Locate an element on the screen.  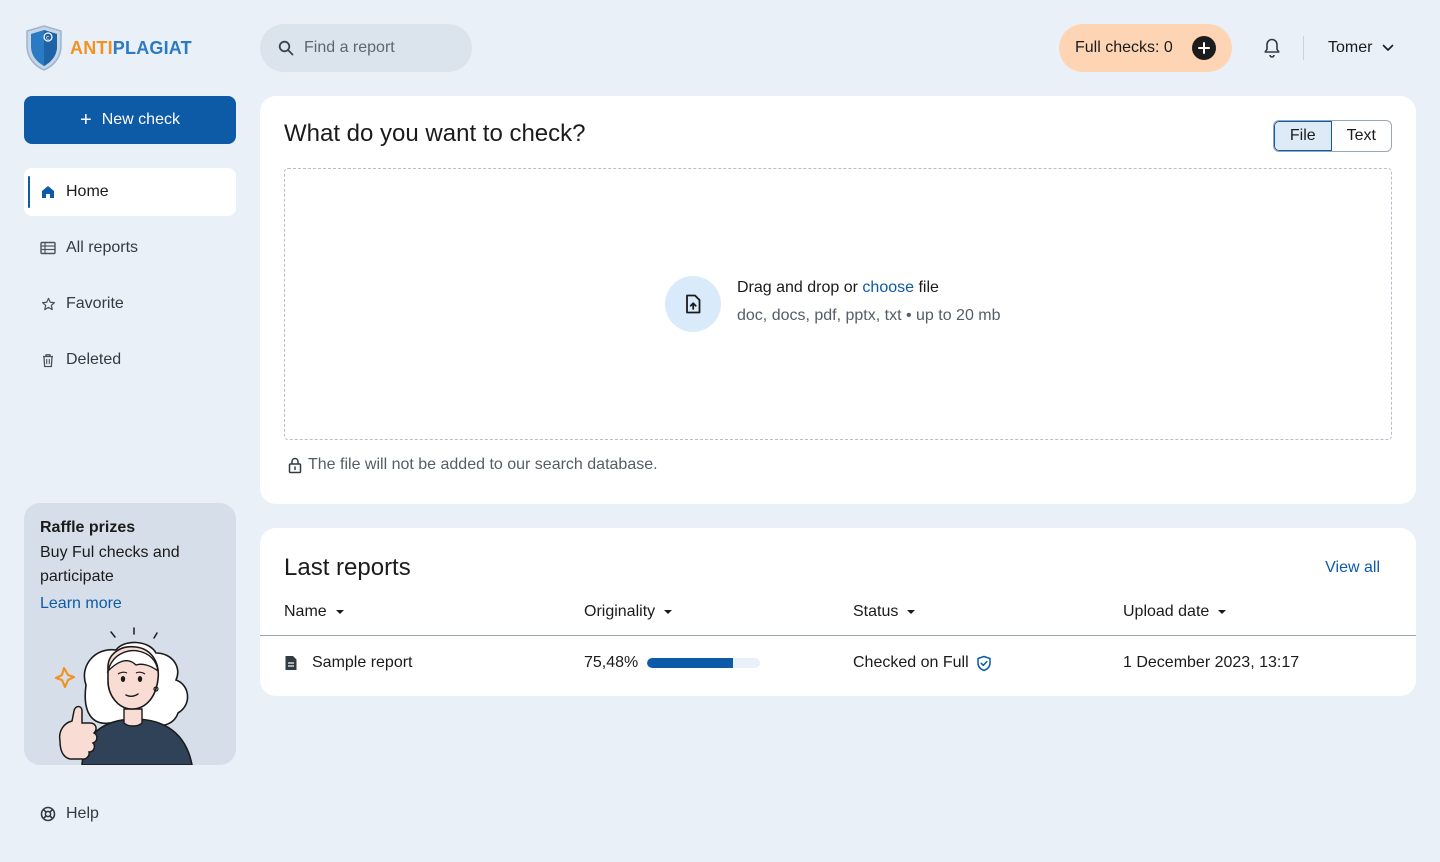
search-bar is located at coordinates (366, 48).